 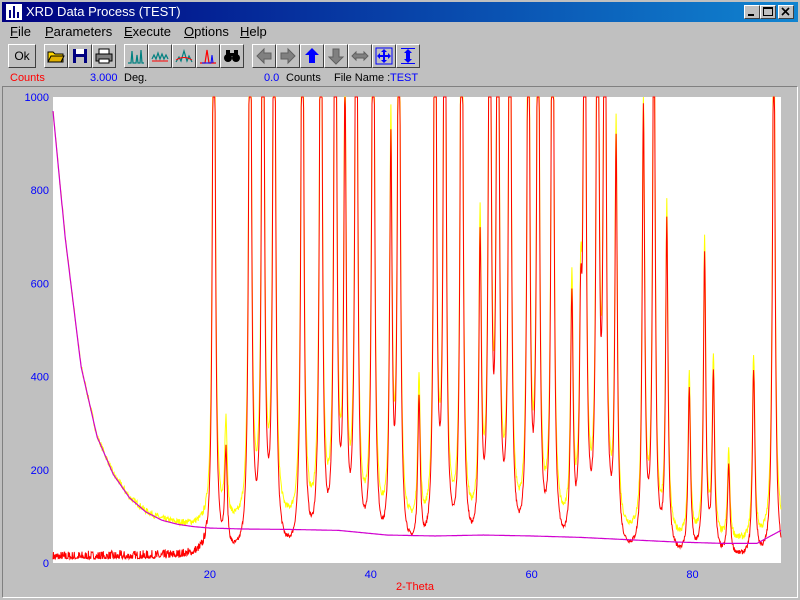 I want to click on fit-all-button, so click(x=384, y=56).